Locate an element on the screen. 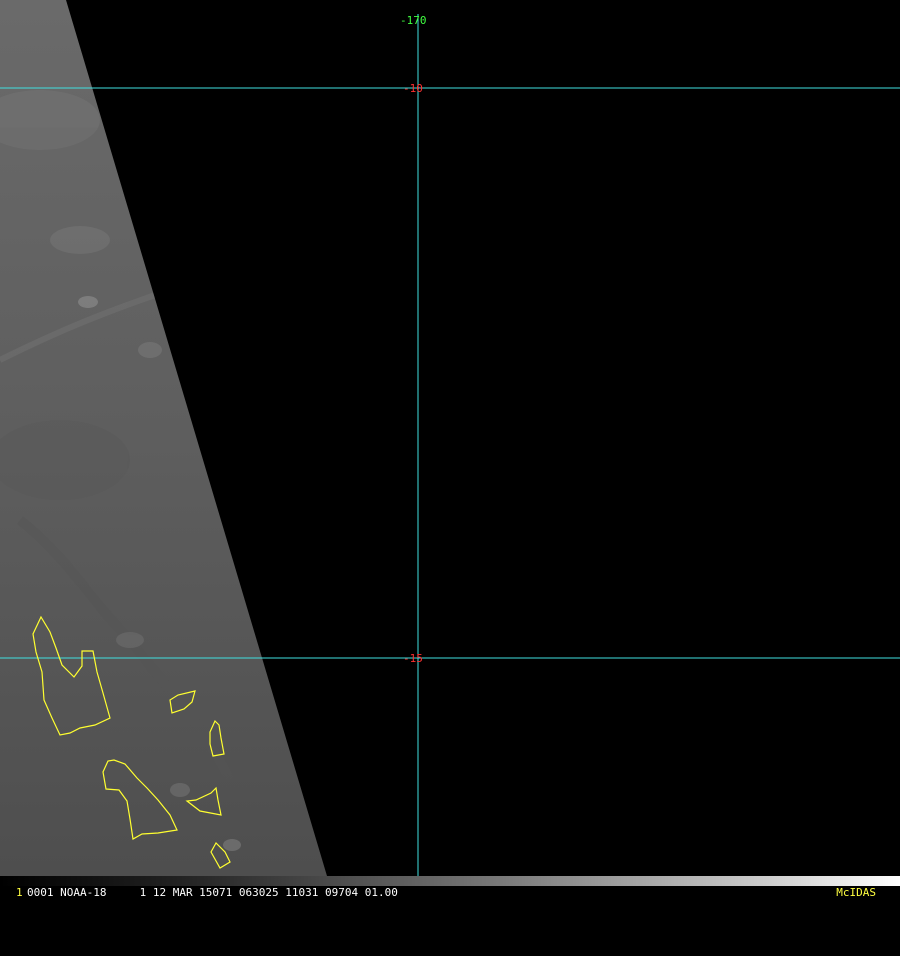  latitude-label: -15 is located at coordinates (413, 658).